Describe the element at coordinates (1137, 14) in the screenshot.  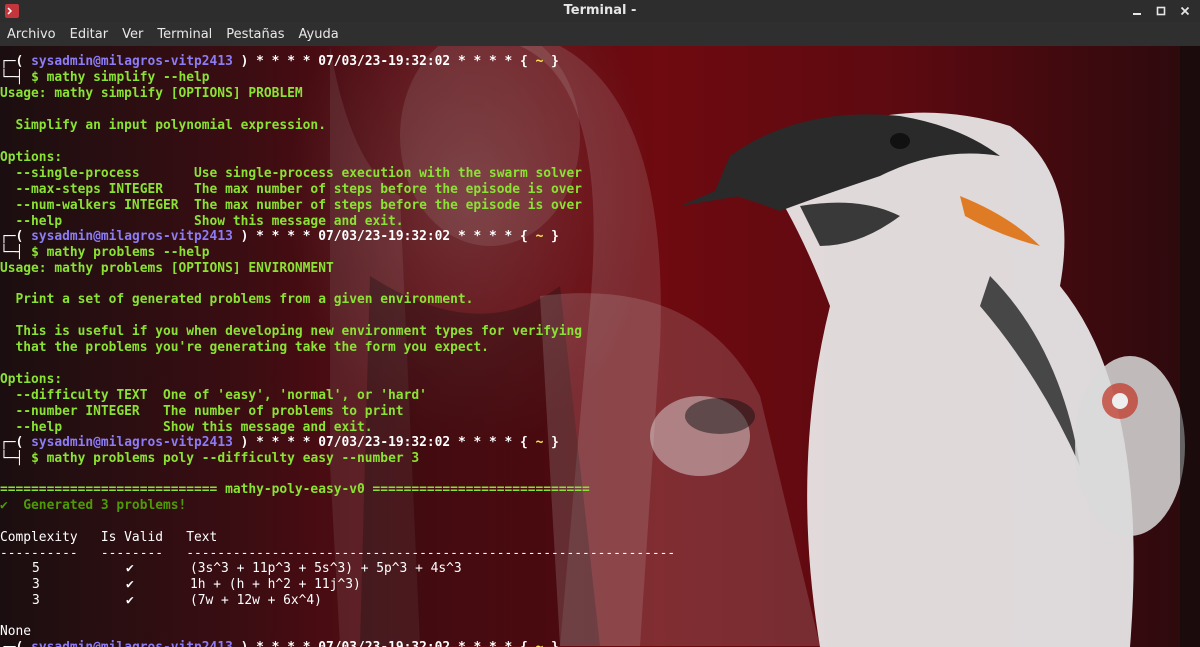
I see `minimize-icon` at that location.